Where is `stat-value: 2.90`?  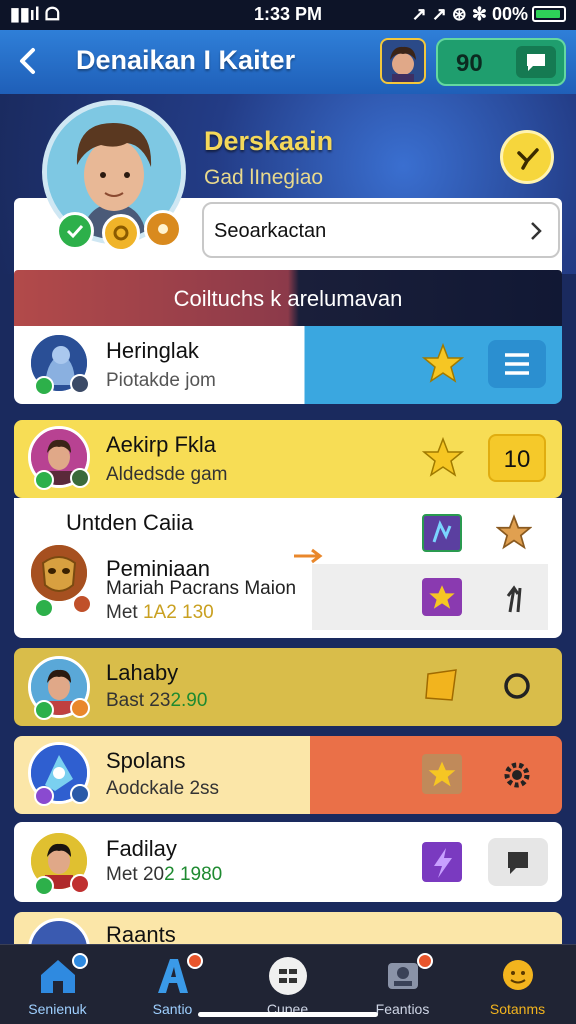 stat-value: 2.90 is located at coordinates (189, 700).